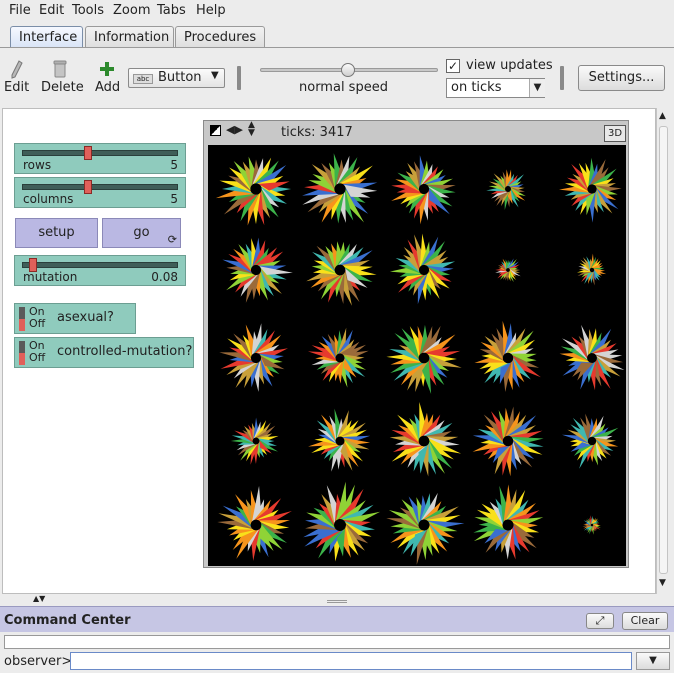 This screenshot has height=673, width=674. What do you see at coordinates (615, 133) in the screenshot?
I see `3d-view-button: 3D` at bounding box center [615, 133].